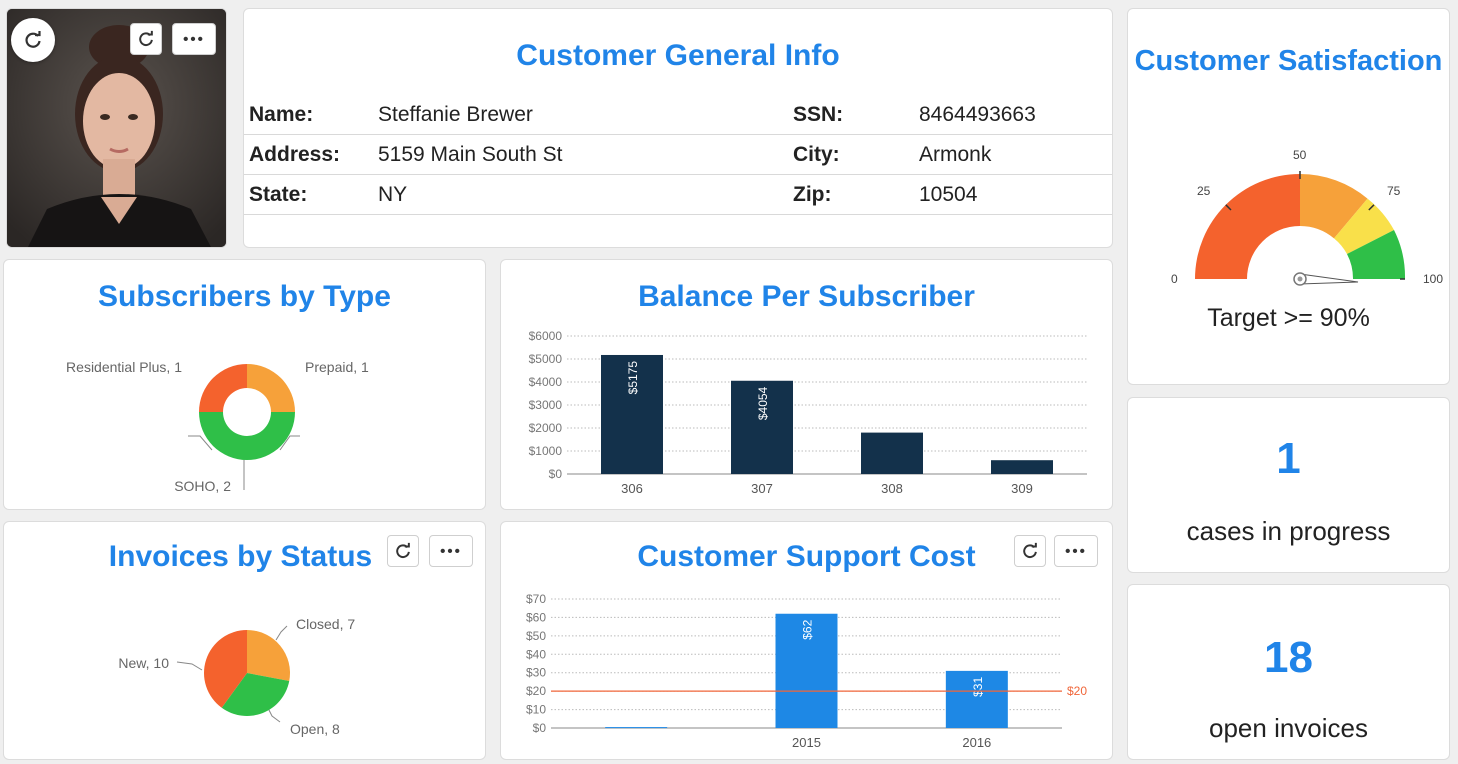  What do you see at coordinates (806, 671) in the screenshot?
I see `support-cost-bar-chart: $70 $60 $50 $40 $30 $20 $10 $0 2015 $62 2016 $31 $20` at bounding box center [806, 671].